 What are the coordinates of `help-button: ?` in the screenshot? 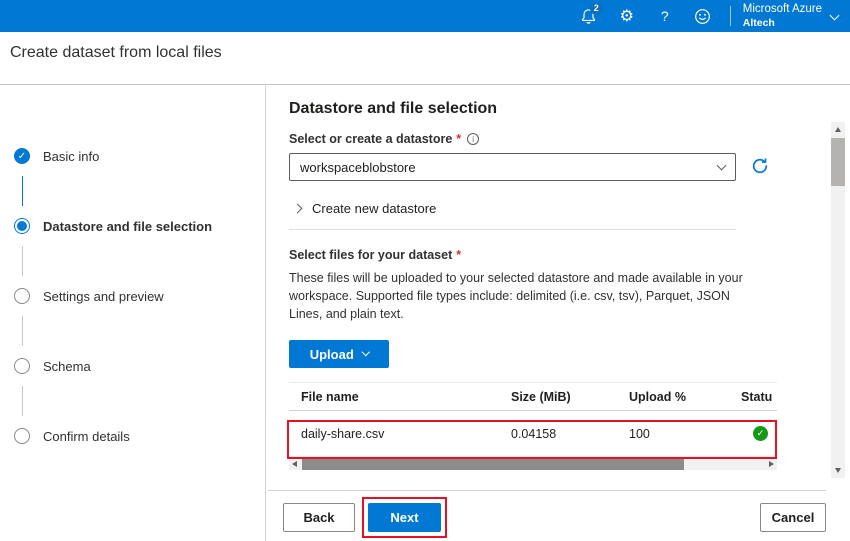 It's located at (665, 16).